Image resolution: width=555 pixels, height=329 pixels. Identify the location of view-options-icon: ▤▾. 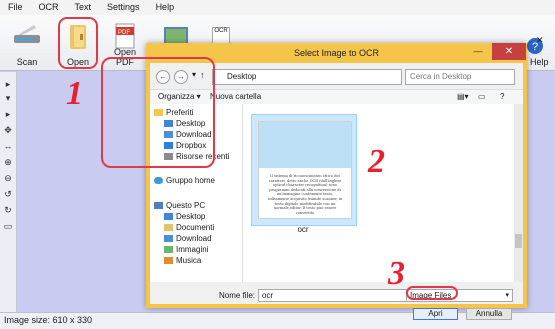
(463, 96).